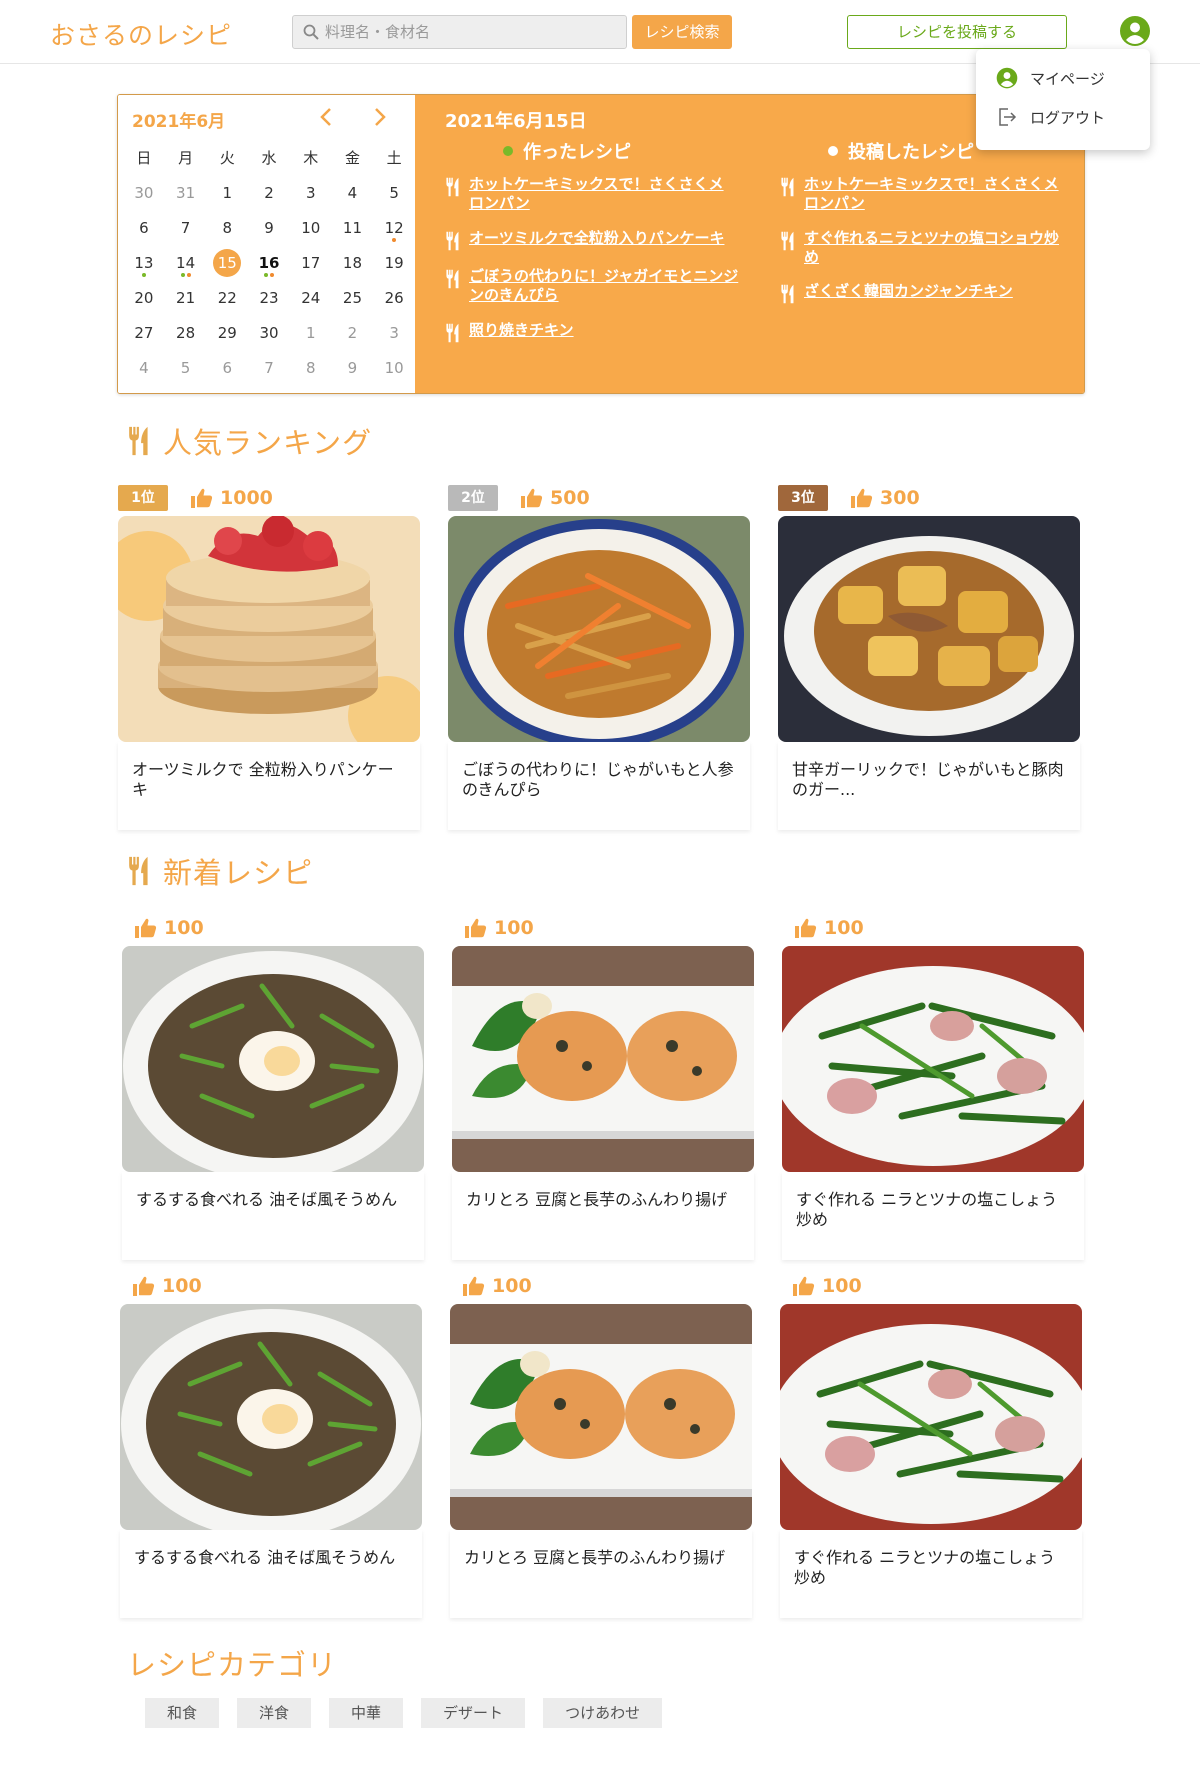 The width and height of the screenshot is (1200, 1768). Describe the element at coordinates (269, 304) in the screenshot. I see `calendar-day: 23` at that location.